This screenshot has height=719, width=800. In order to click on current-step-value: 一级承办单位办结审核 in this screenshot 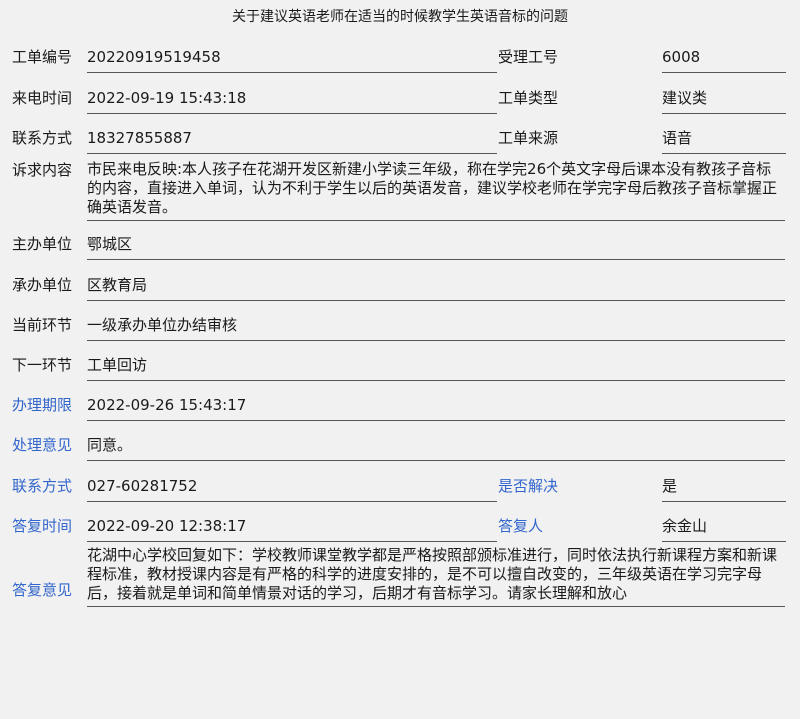, I will do `click(436, 328)`.